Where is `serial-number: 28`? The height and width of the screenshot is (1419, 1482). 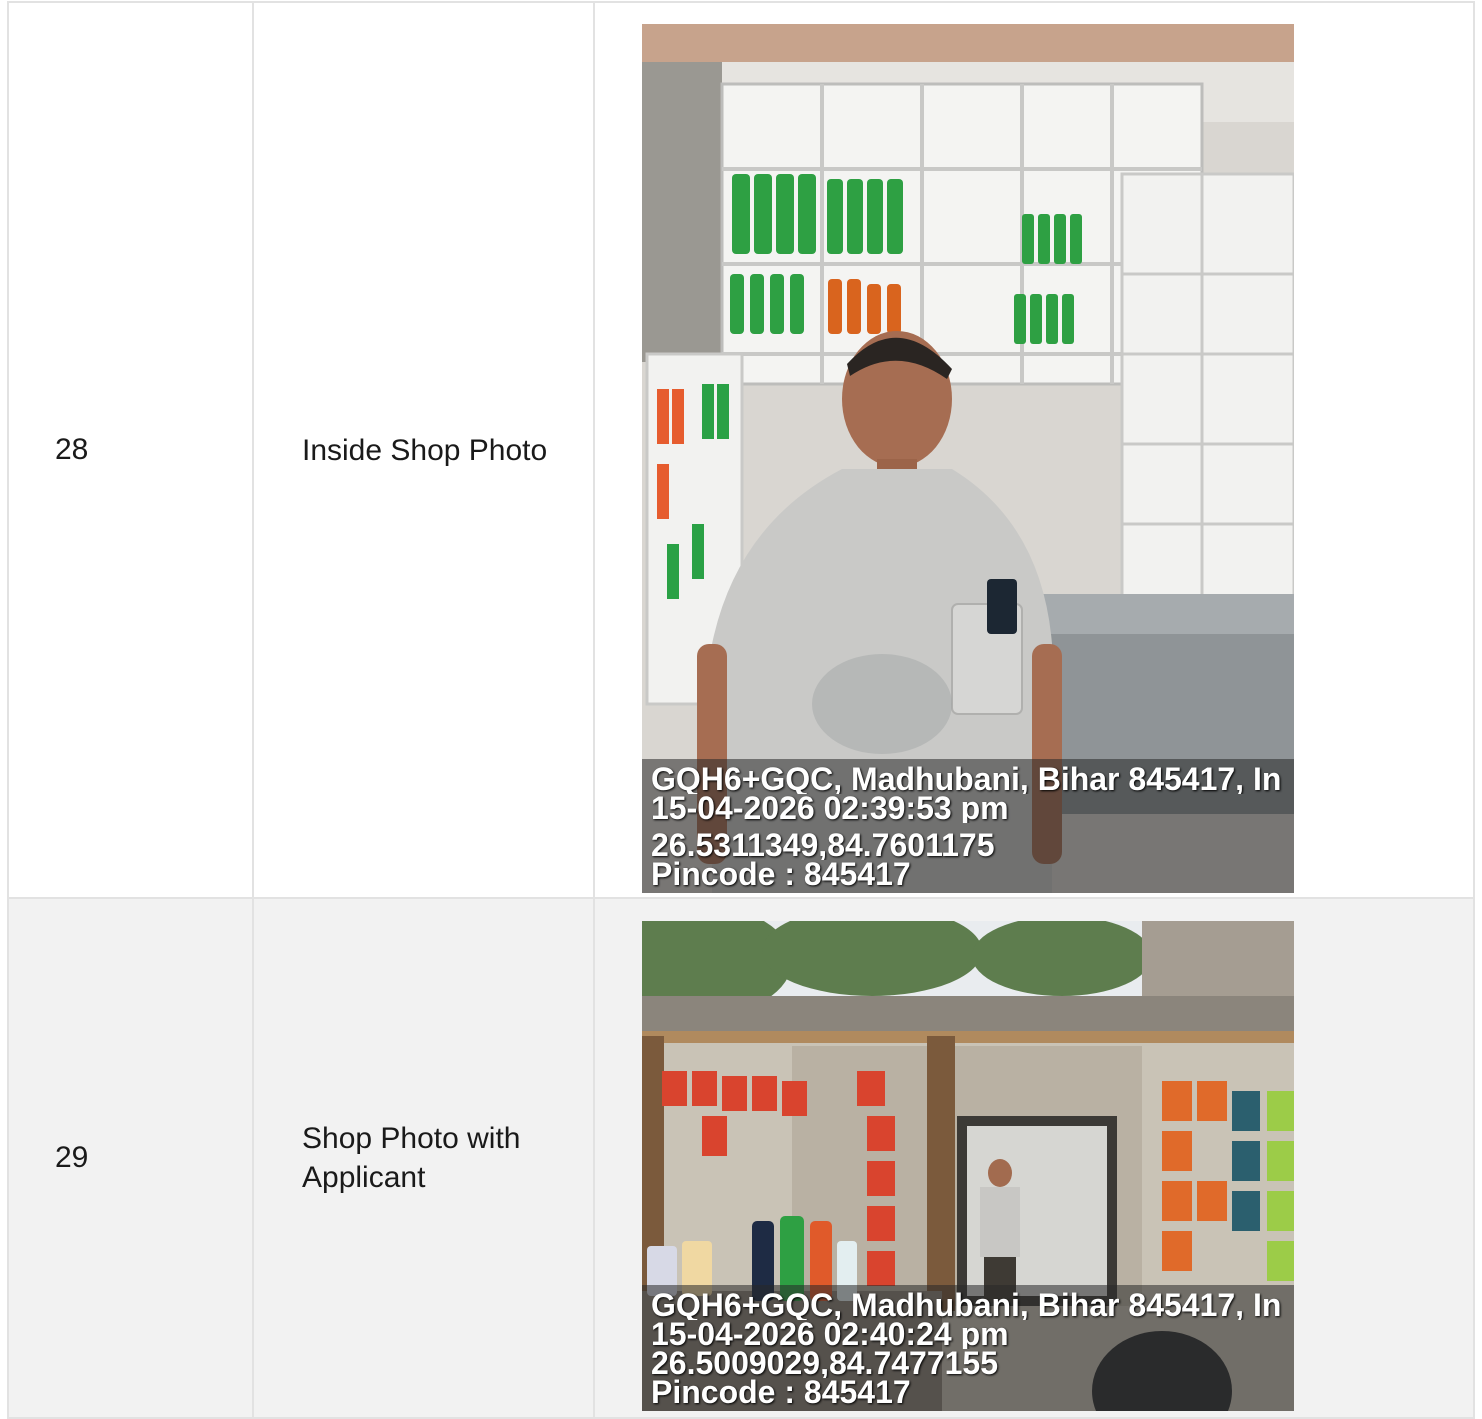 serial-number: 28 is located at coordinates (130, 450).